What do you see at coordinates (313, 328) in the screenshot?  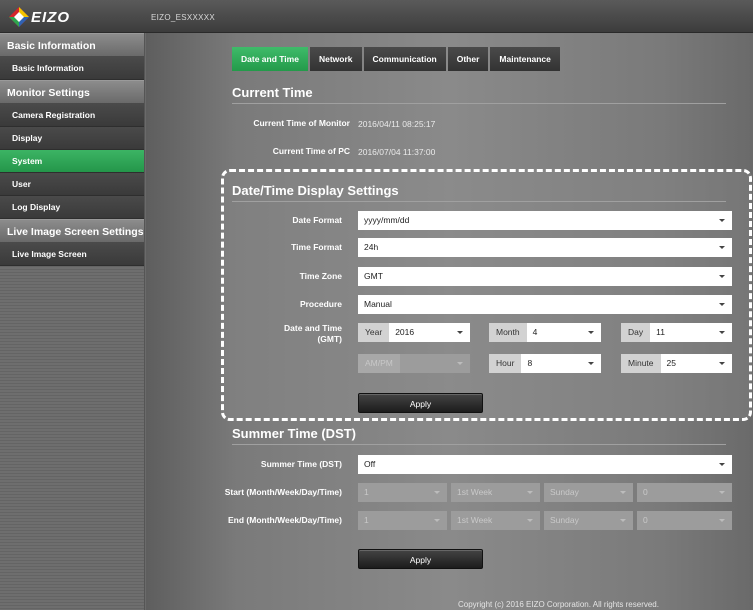 I see `date-and-time-label-line1: Date and Time` at bounding box center [313, 328].